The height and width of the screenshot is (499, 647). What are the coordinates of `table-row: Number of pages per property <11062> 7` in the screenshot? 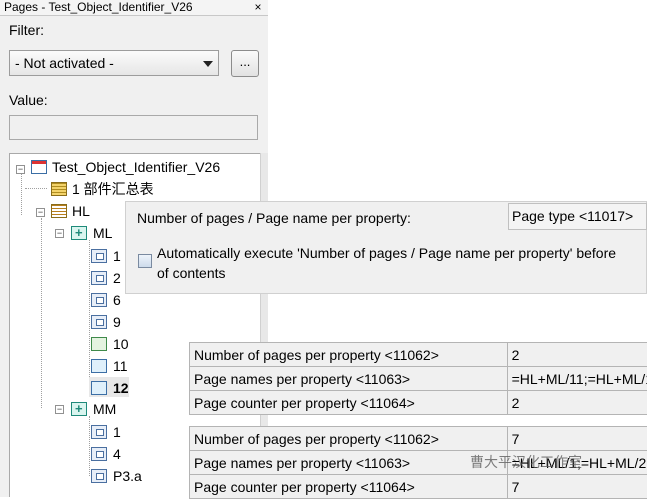 It's located at (418, 439).